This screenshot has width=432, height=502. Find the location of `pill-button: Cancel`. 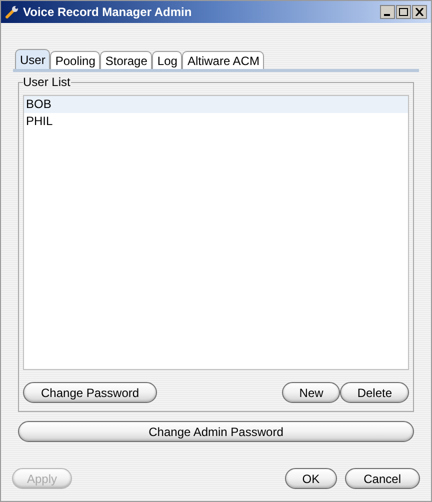

pill-button: Cancel is located at coordinates (382, 478).